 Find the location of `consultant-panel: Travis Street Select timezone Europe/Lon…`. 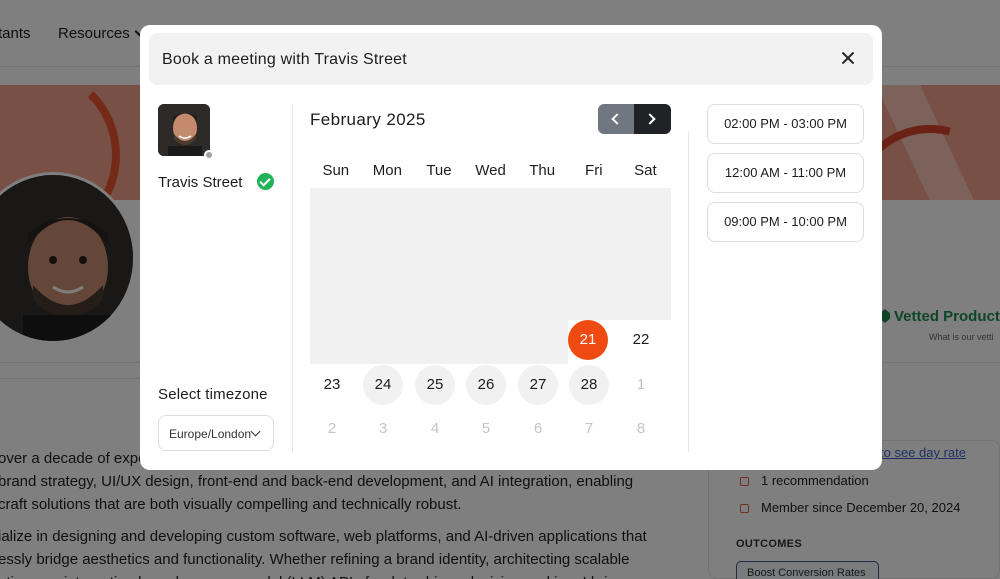

consultant-panel: Travis Street Select timezone Europe/Lon… is located at coordinates (216, 278).